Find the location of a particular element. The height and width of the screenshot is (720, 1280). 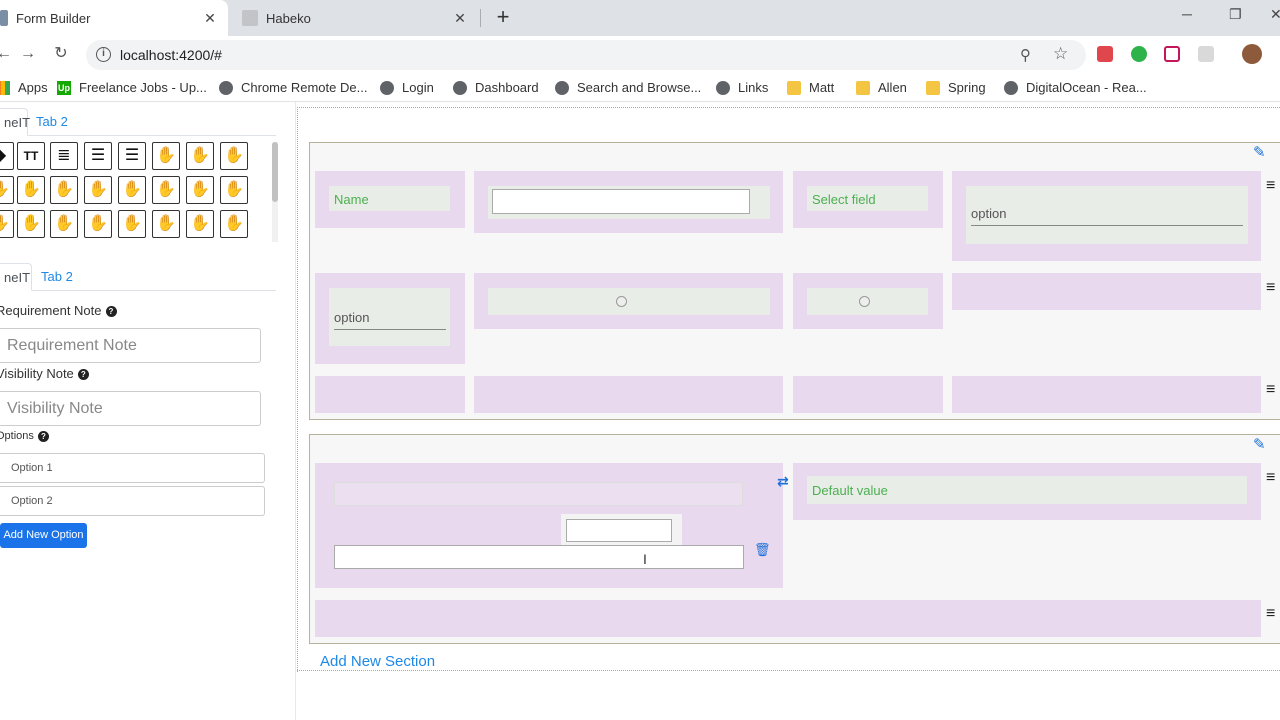

toolbox-scrollbar-thumb is located at coordinates (275, 172).